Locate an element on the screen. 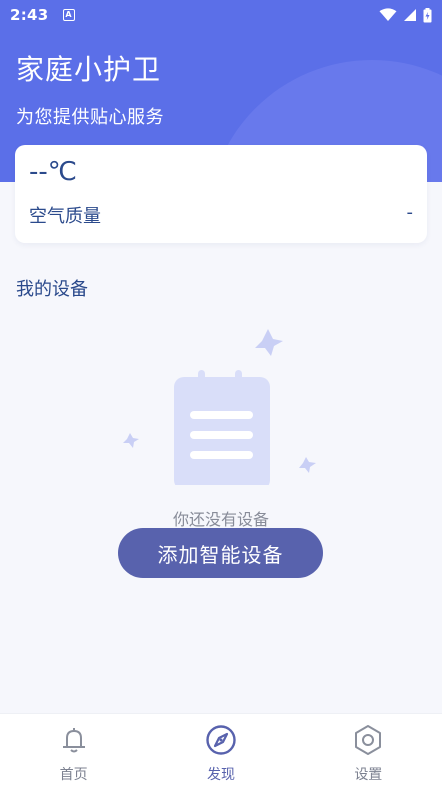 This screenshot has height=787, width=442. signal-icon is located at coordinates (410, 15).